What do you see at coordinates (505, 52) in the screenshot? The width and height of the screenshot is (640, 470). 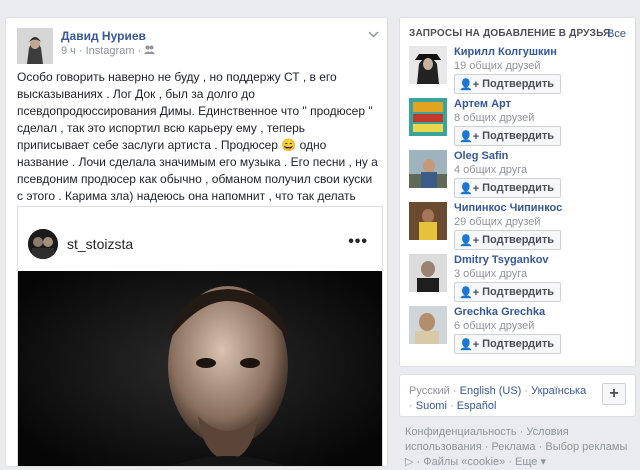 I see `friend-name: Кирилл Колгушкин` at bounding box center [505, 52].